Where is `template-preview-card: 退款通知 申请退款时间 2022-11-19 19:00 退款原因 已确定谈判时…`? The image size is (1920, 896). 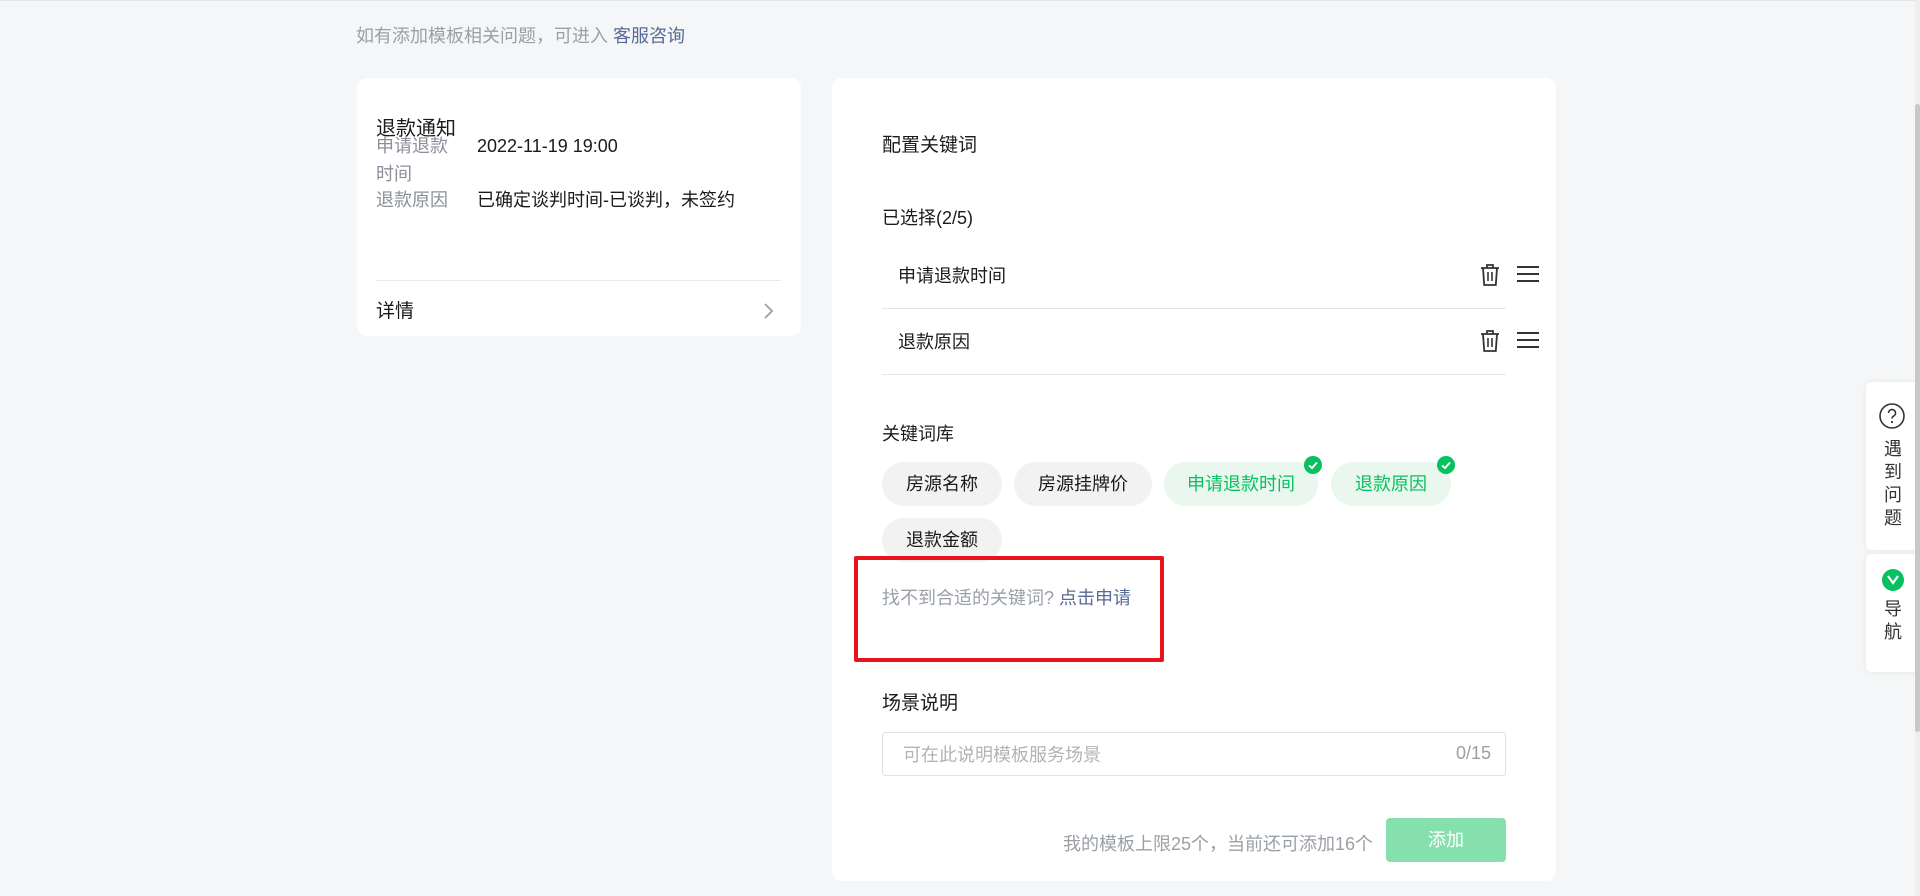
template-preview-card: 退款通知 申请退款时间 2022-11-19 19:00 退款原因 已确定谈判时… is located at coordinates (579, 207).